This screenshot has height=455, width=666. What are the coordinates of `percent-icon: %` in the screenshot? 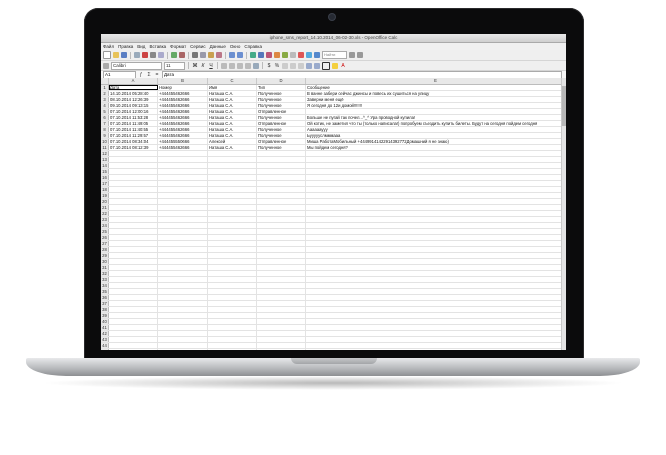 It's located at (277, 66).